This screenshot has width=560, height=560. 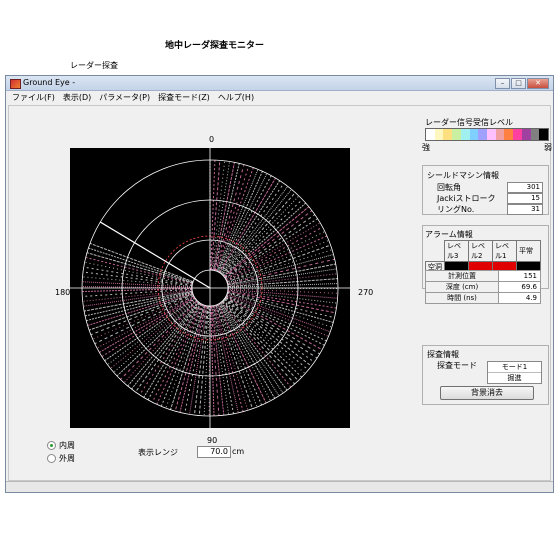 What do you see at coordinates (525, 187) in the screenshot?
I see `rotation-value: 301` at bounding box center [525, 187].